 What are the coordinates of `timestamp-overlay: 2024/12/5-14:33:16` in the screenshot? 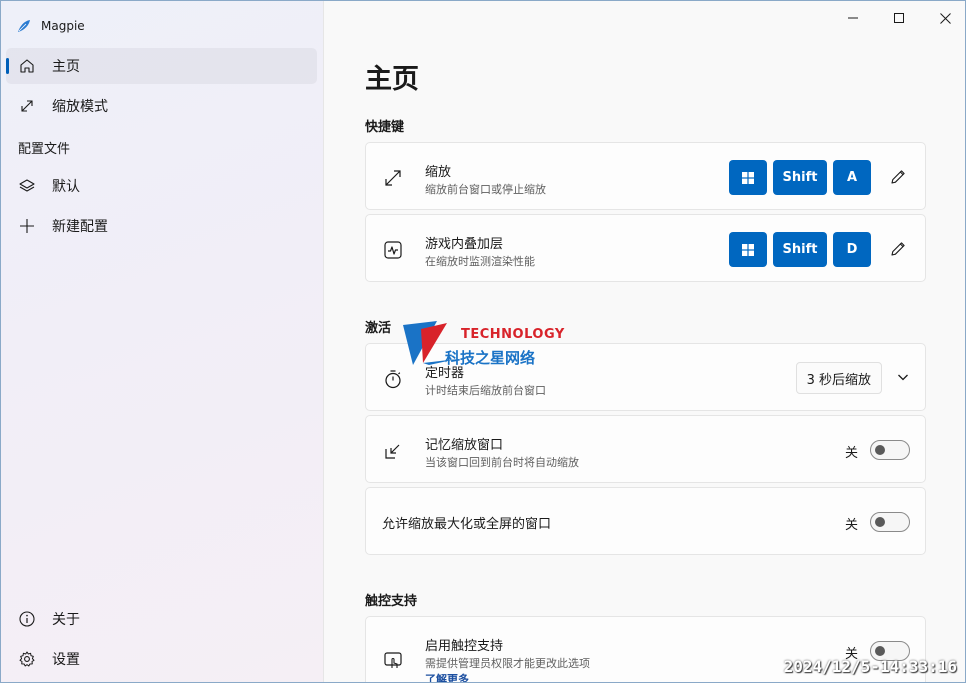 It's located at (870, 666).